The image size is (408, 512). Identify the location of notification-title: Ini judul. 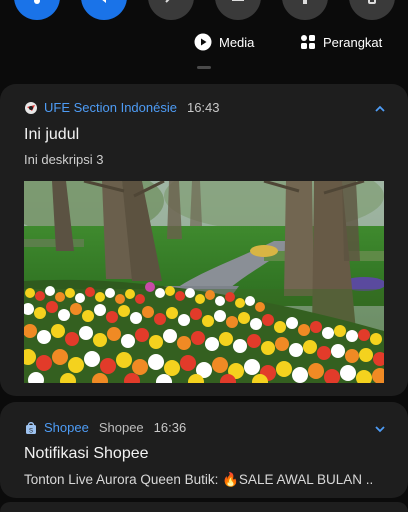
(52, 134).